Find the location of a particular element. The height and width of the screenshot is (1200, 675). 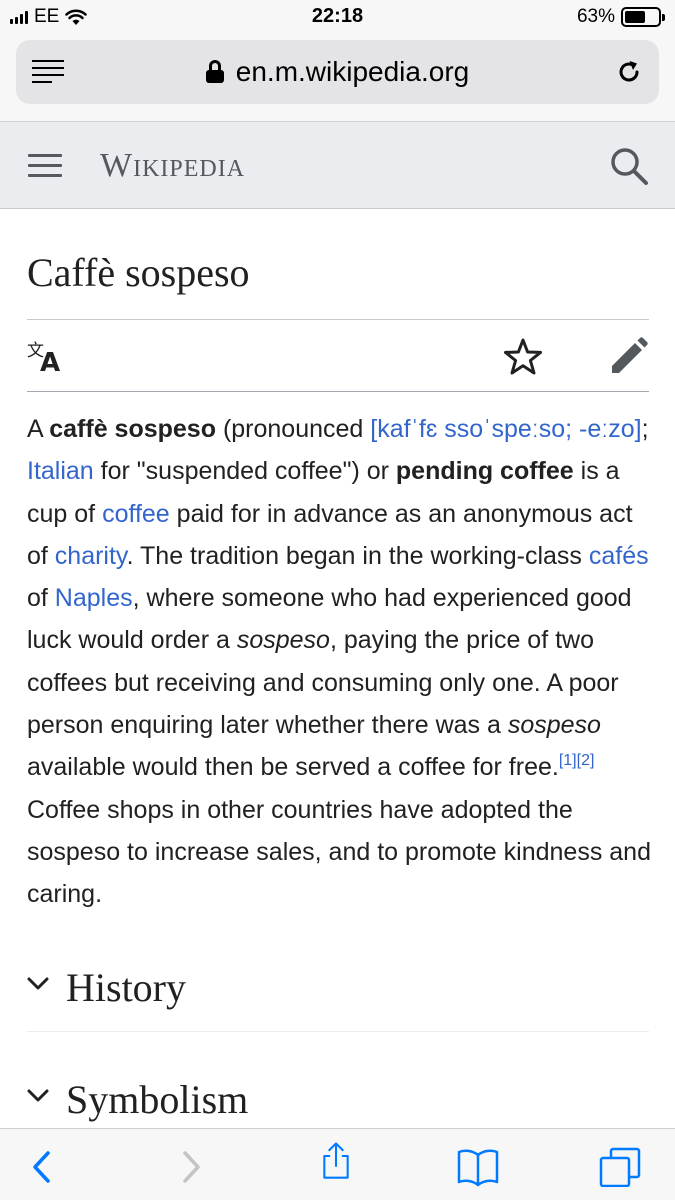

open-book-icon is located at coordinates (478, 1167).